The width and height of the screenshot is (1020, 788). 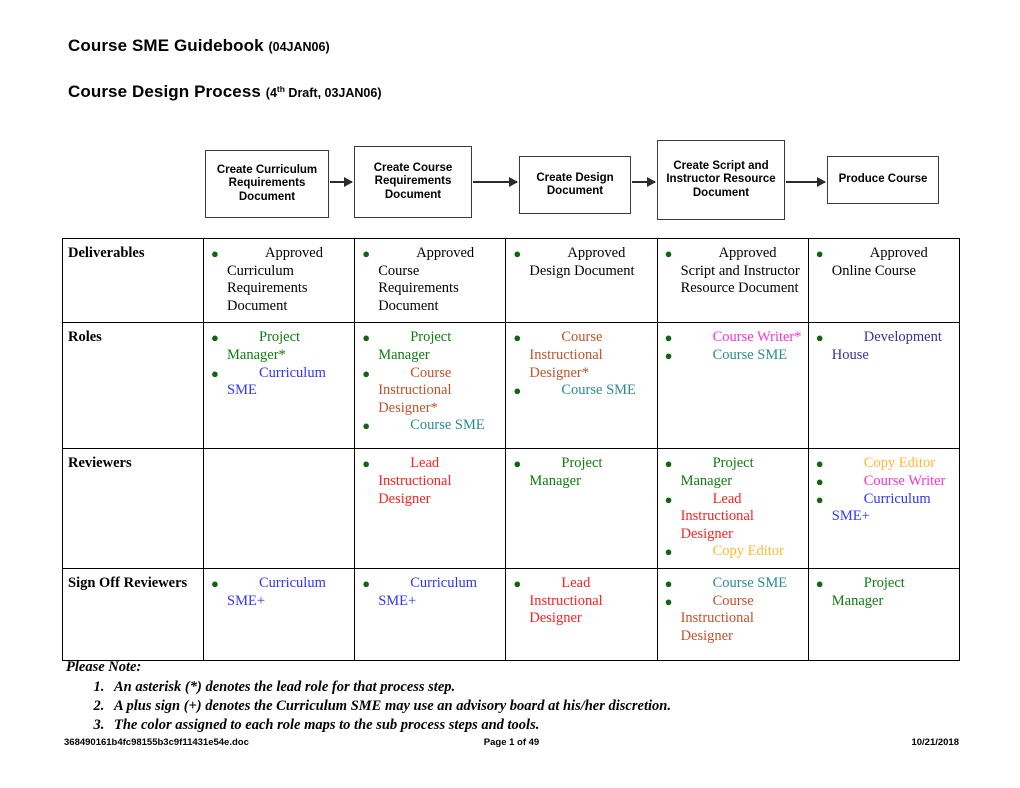 What do you see at coordinates (430, 592) in the screenshot?
I see `list-item: ● Curriculum SME+` at bounding box center [430, 592].